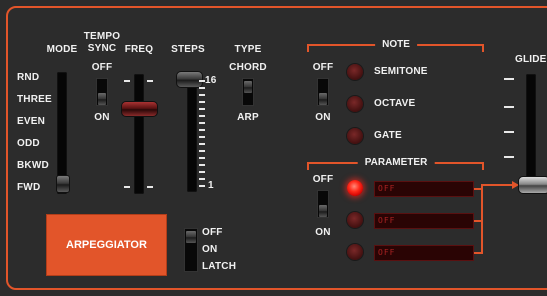  Describe the element at coordinates (355, 104) in the screenshot. I see `octave-led` at that location.